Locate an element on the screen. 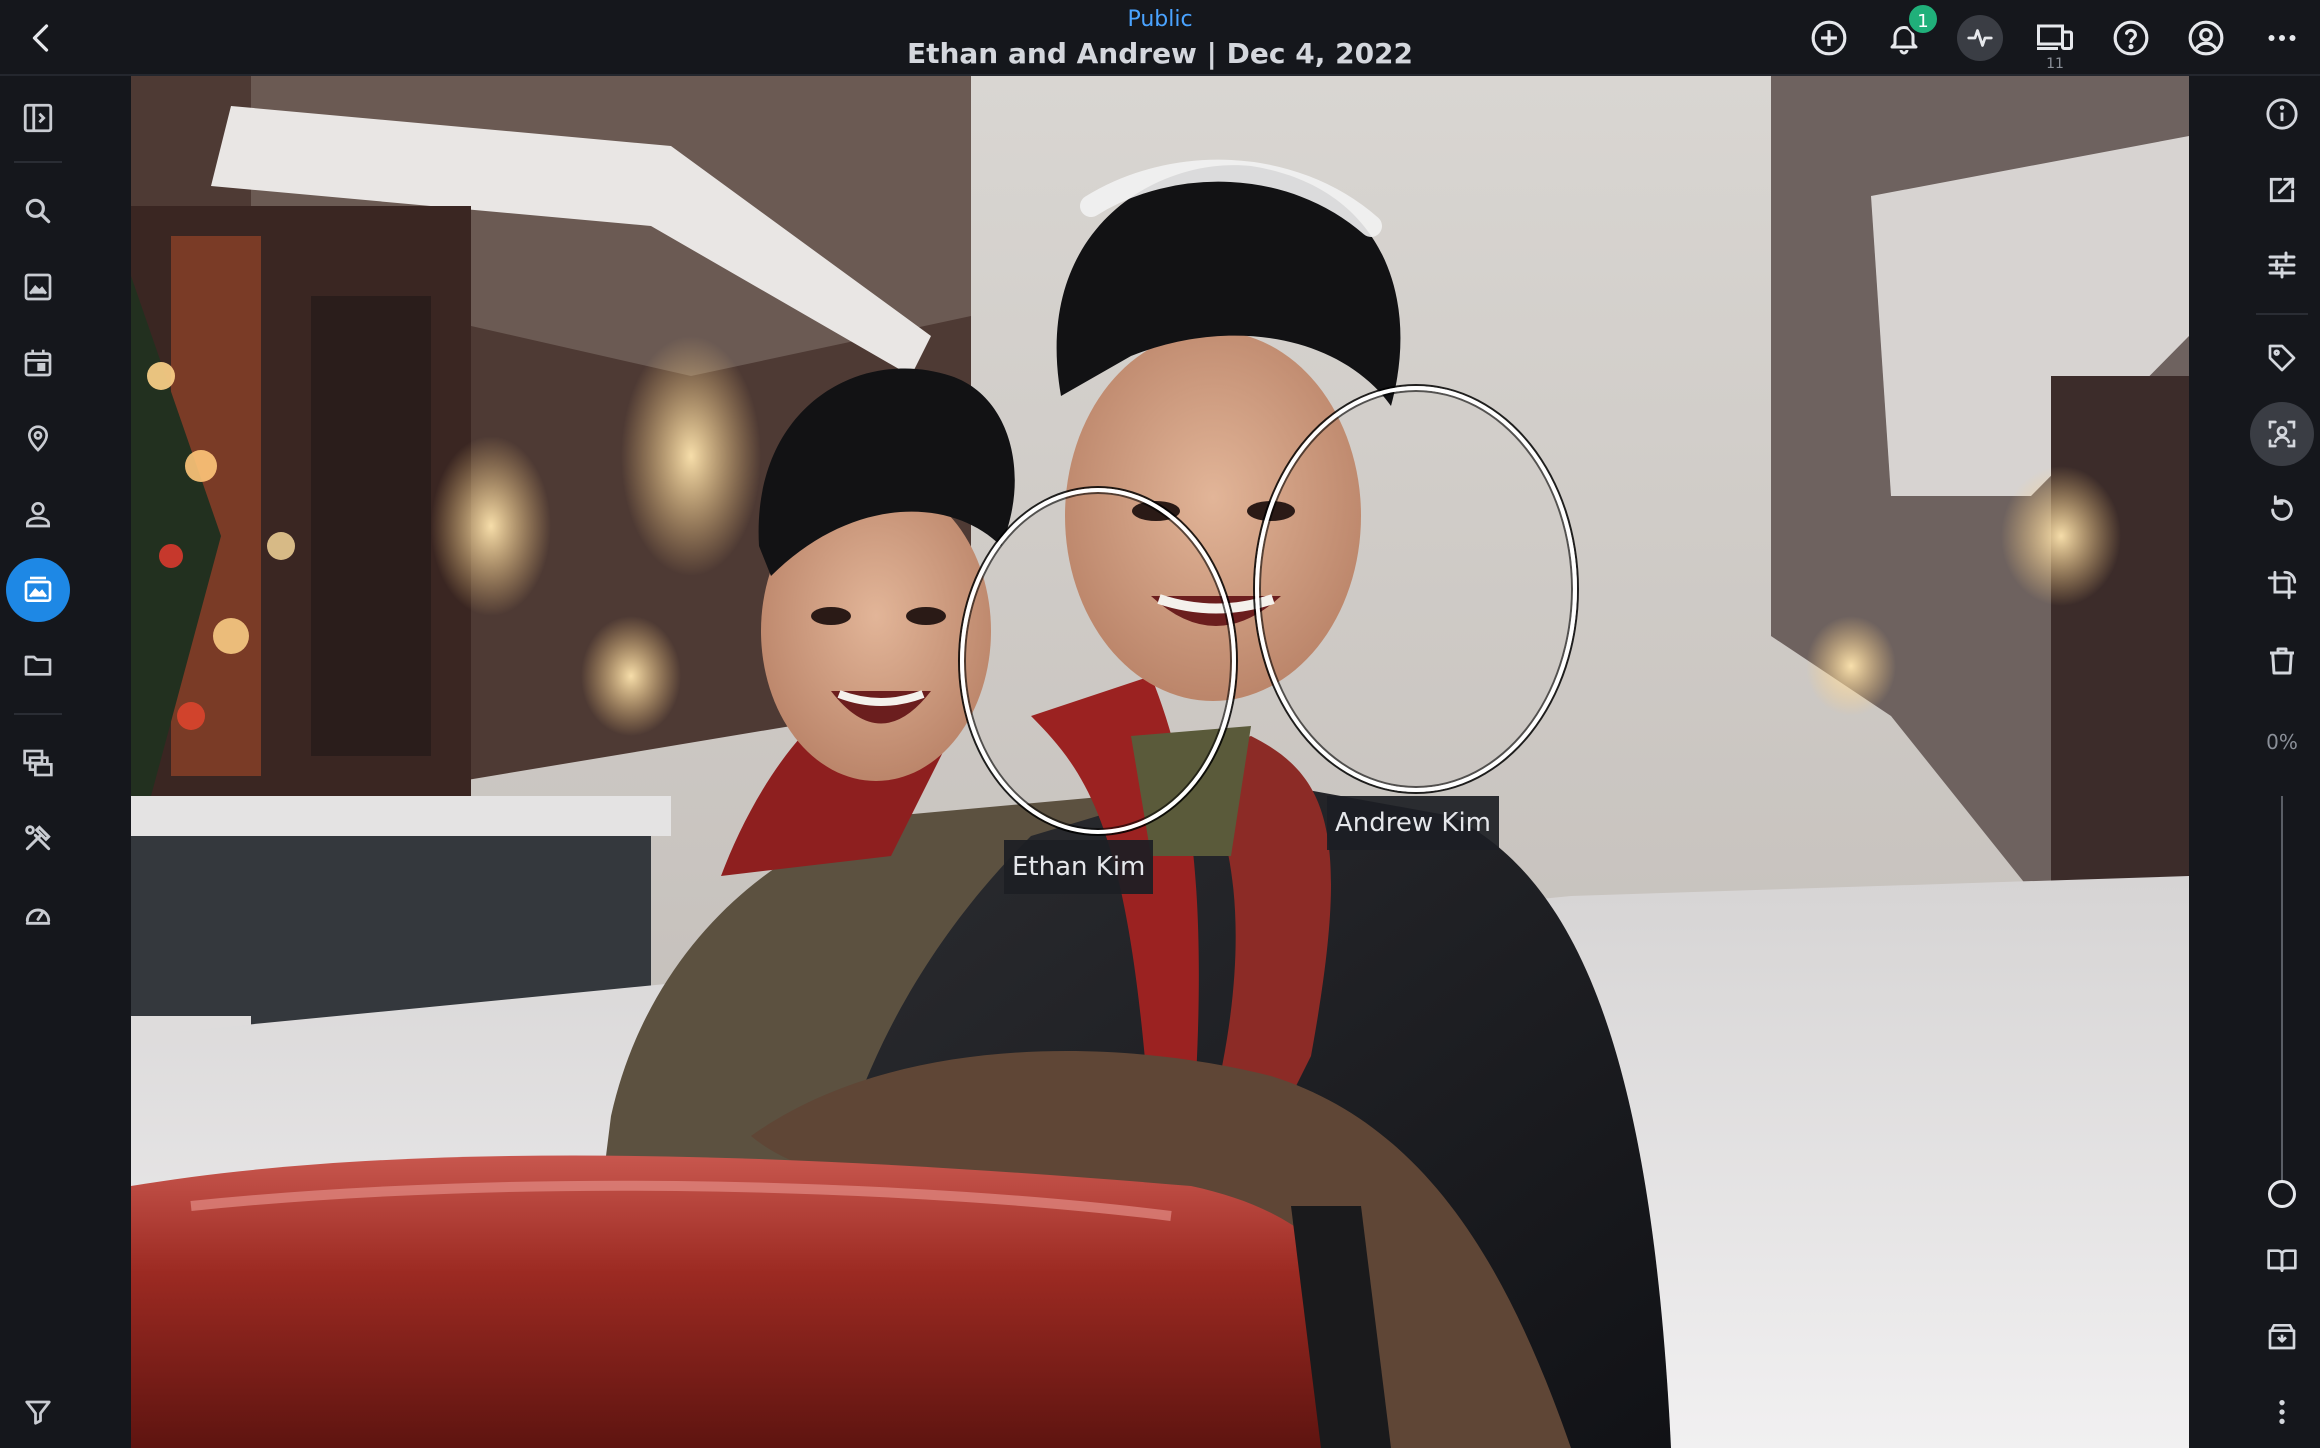 The width and height of the screenshot is (2320, 1448). tools-icon is located at coordinates (38, 838).